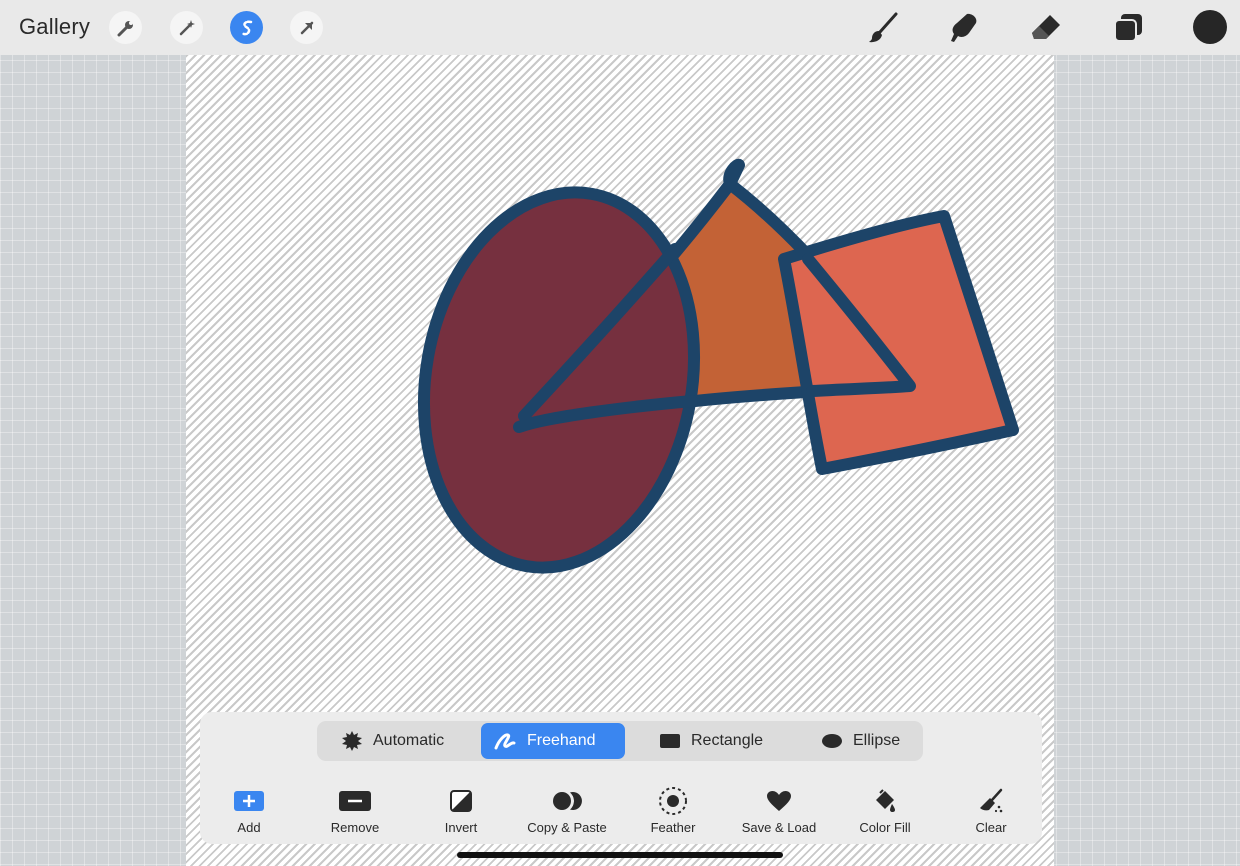 This screenshot has height=866, width=1240. I want to click on save-load-label: Save & Load, so click(779, 827).